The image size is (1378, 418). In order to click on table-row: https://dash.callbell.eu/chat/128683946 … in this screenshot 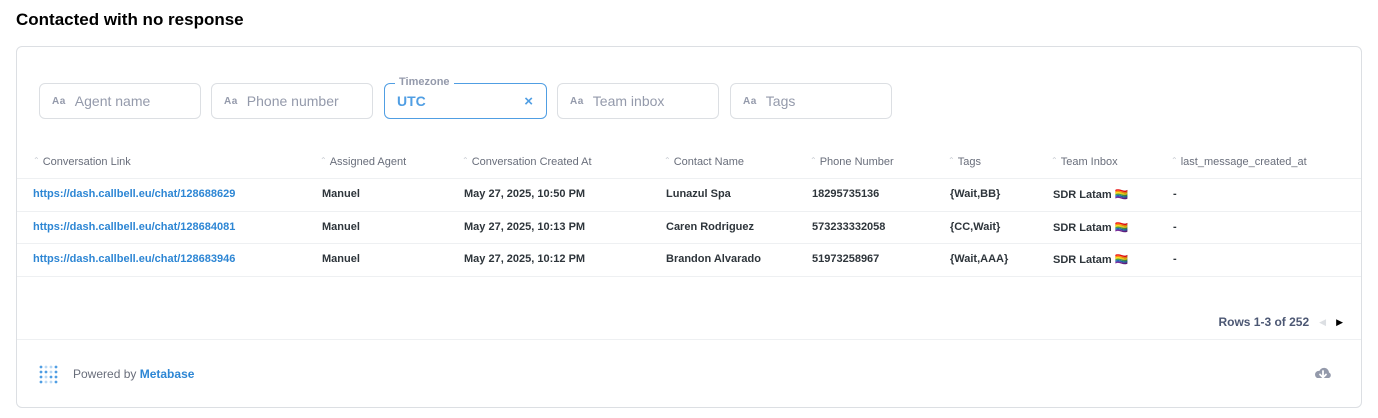, I will do `click(689, 260)`.